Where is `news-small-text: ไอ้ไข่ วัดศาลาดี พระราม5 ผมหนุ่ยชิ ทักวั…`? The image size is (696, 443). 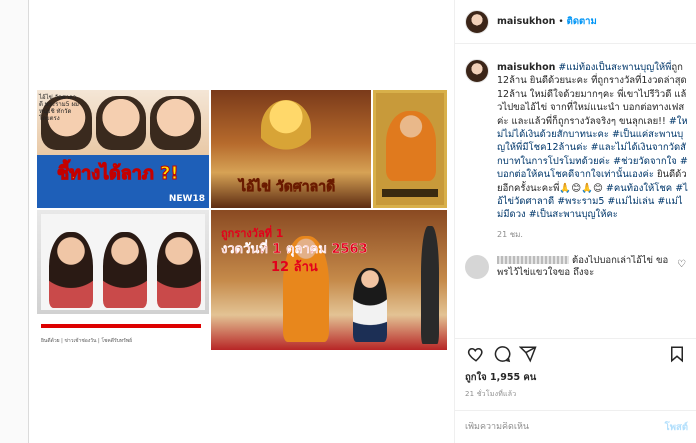 news-small-text: ไอ้ไข่ วัดศาลาดี พระราม5 ผมหนุ่ยชิ ทักวั… is located at coordinates (59, 108).